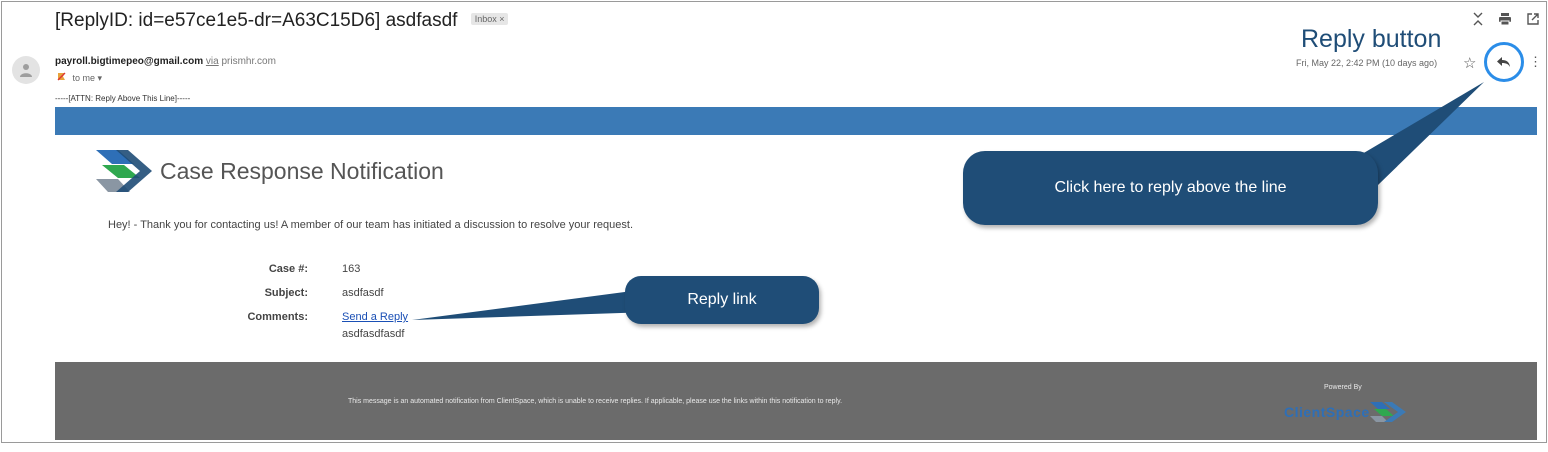 Image resolution: width=1548 pixels, height=452 pixels. I want to click on reply-link-callout: Reply link, so click(722, 300).